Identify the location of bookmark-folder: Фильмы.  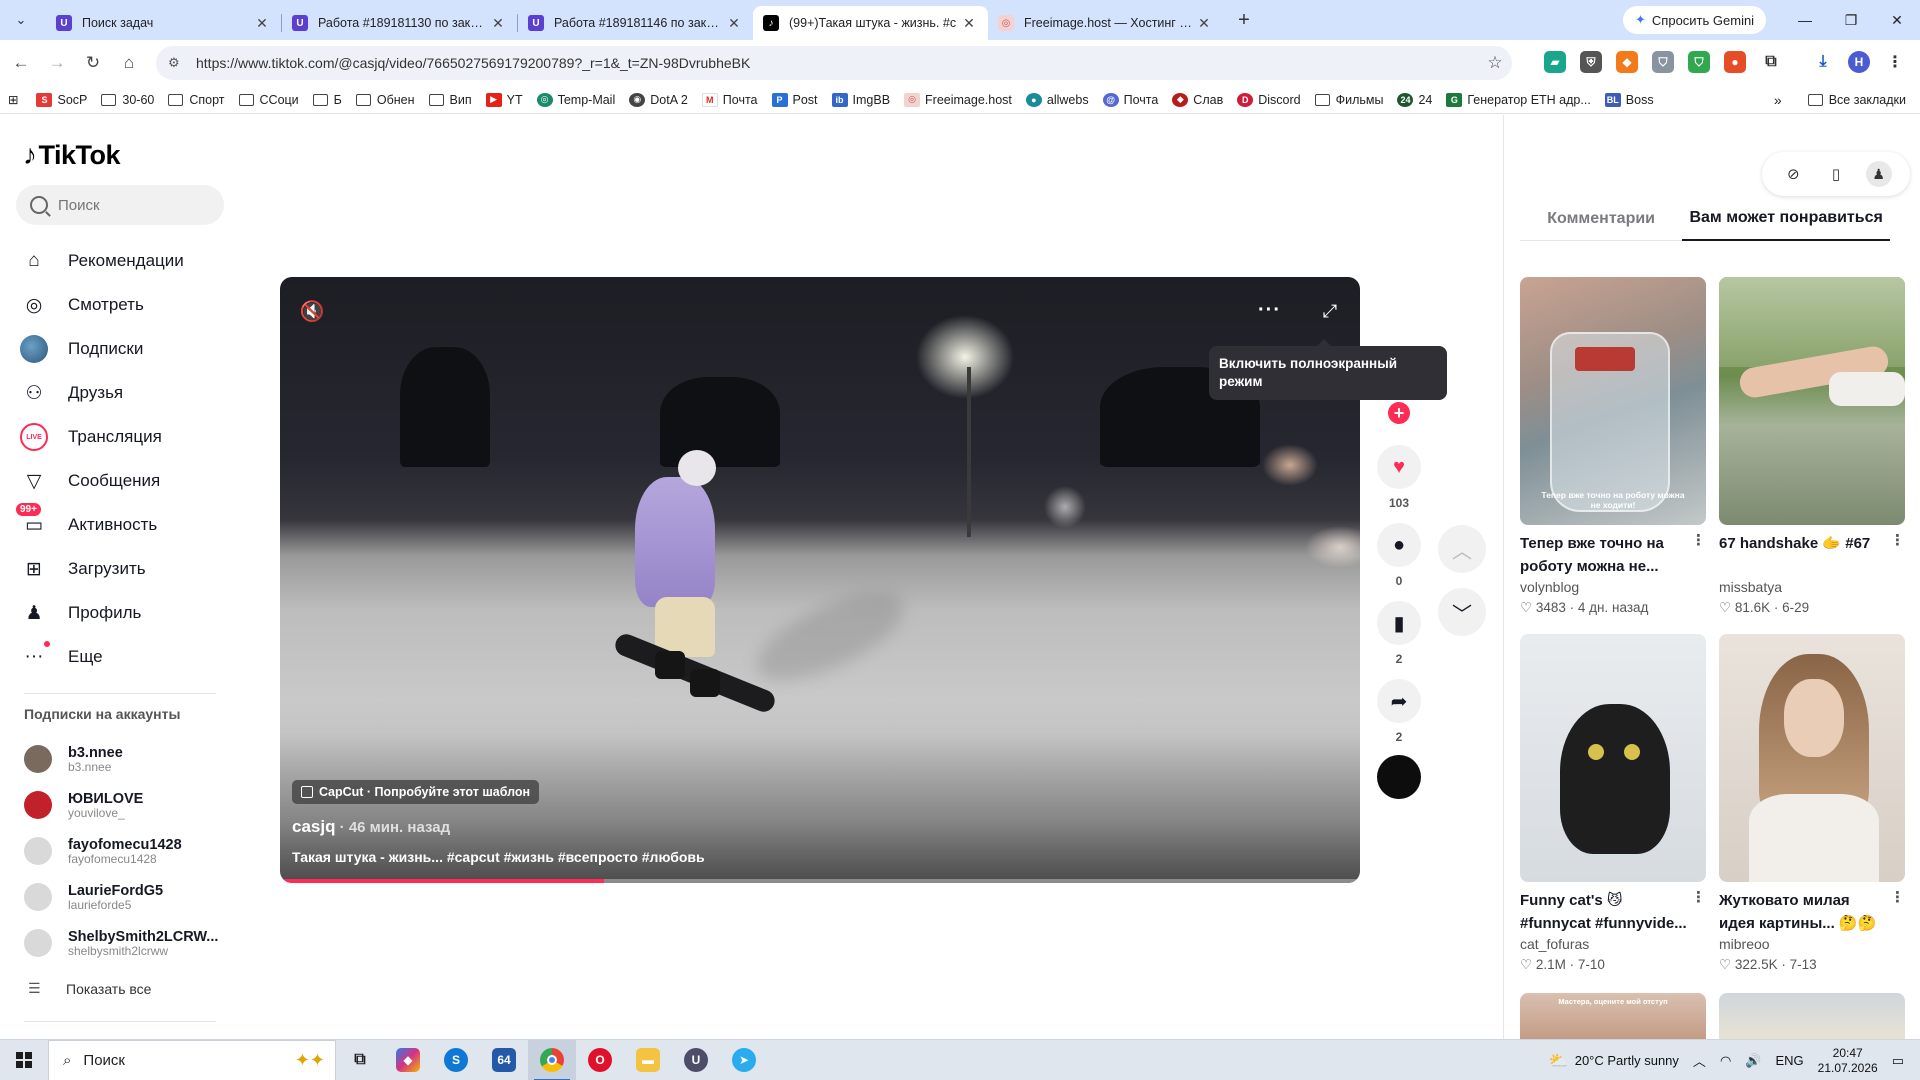
(1348, 100).